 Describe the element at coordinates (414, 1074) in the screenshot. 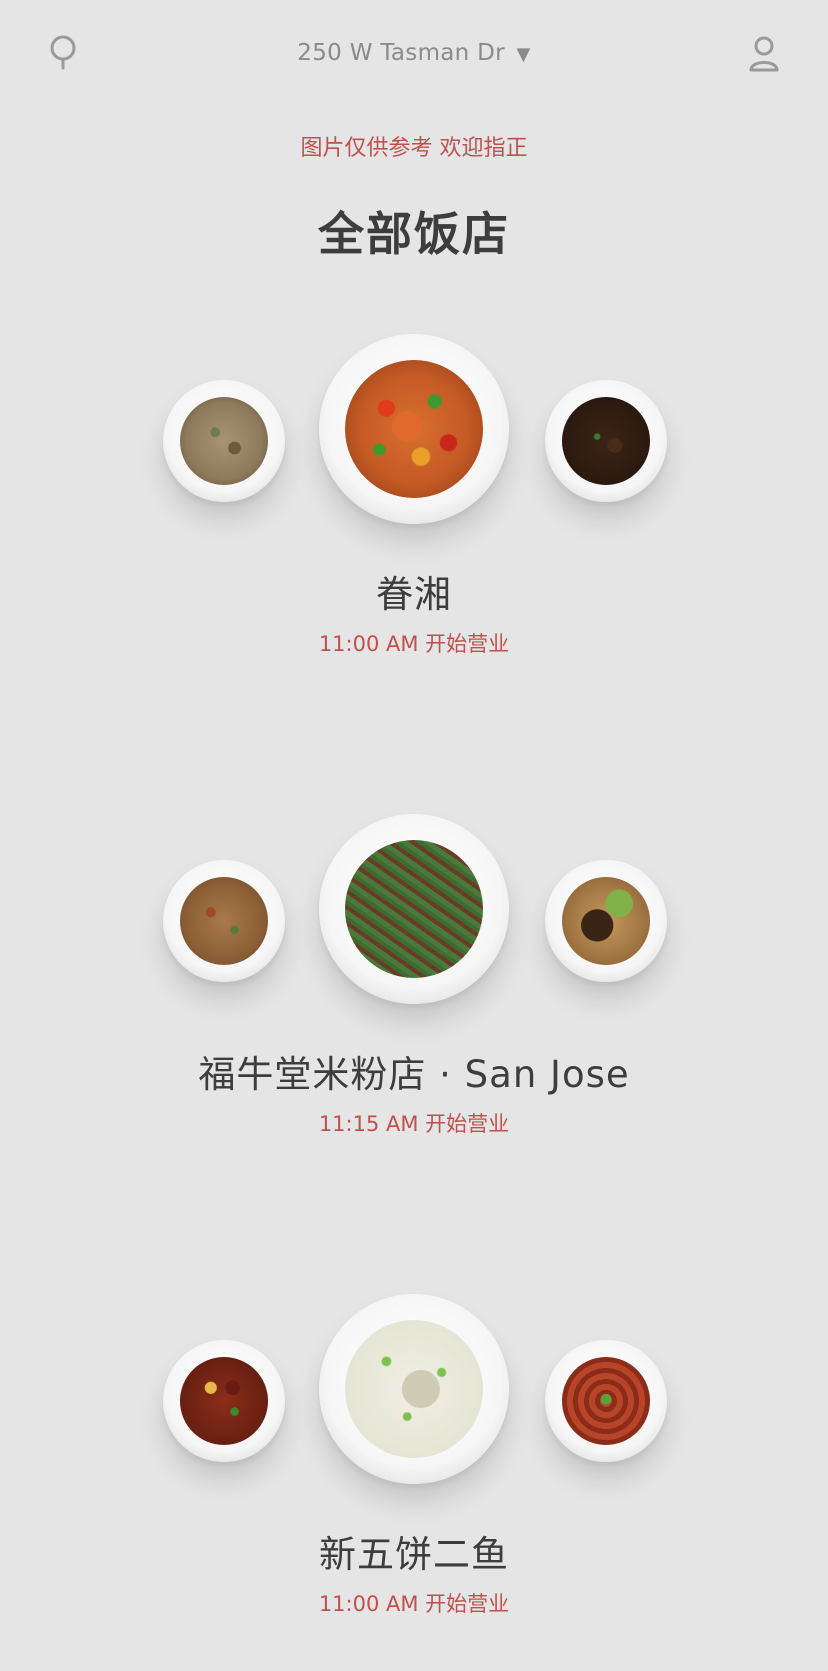

I see `restaurant-name: 福牛堂米粉店 · San Jose` at that location.